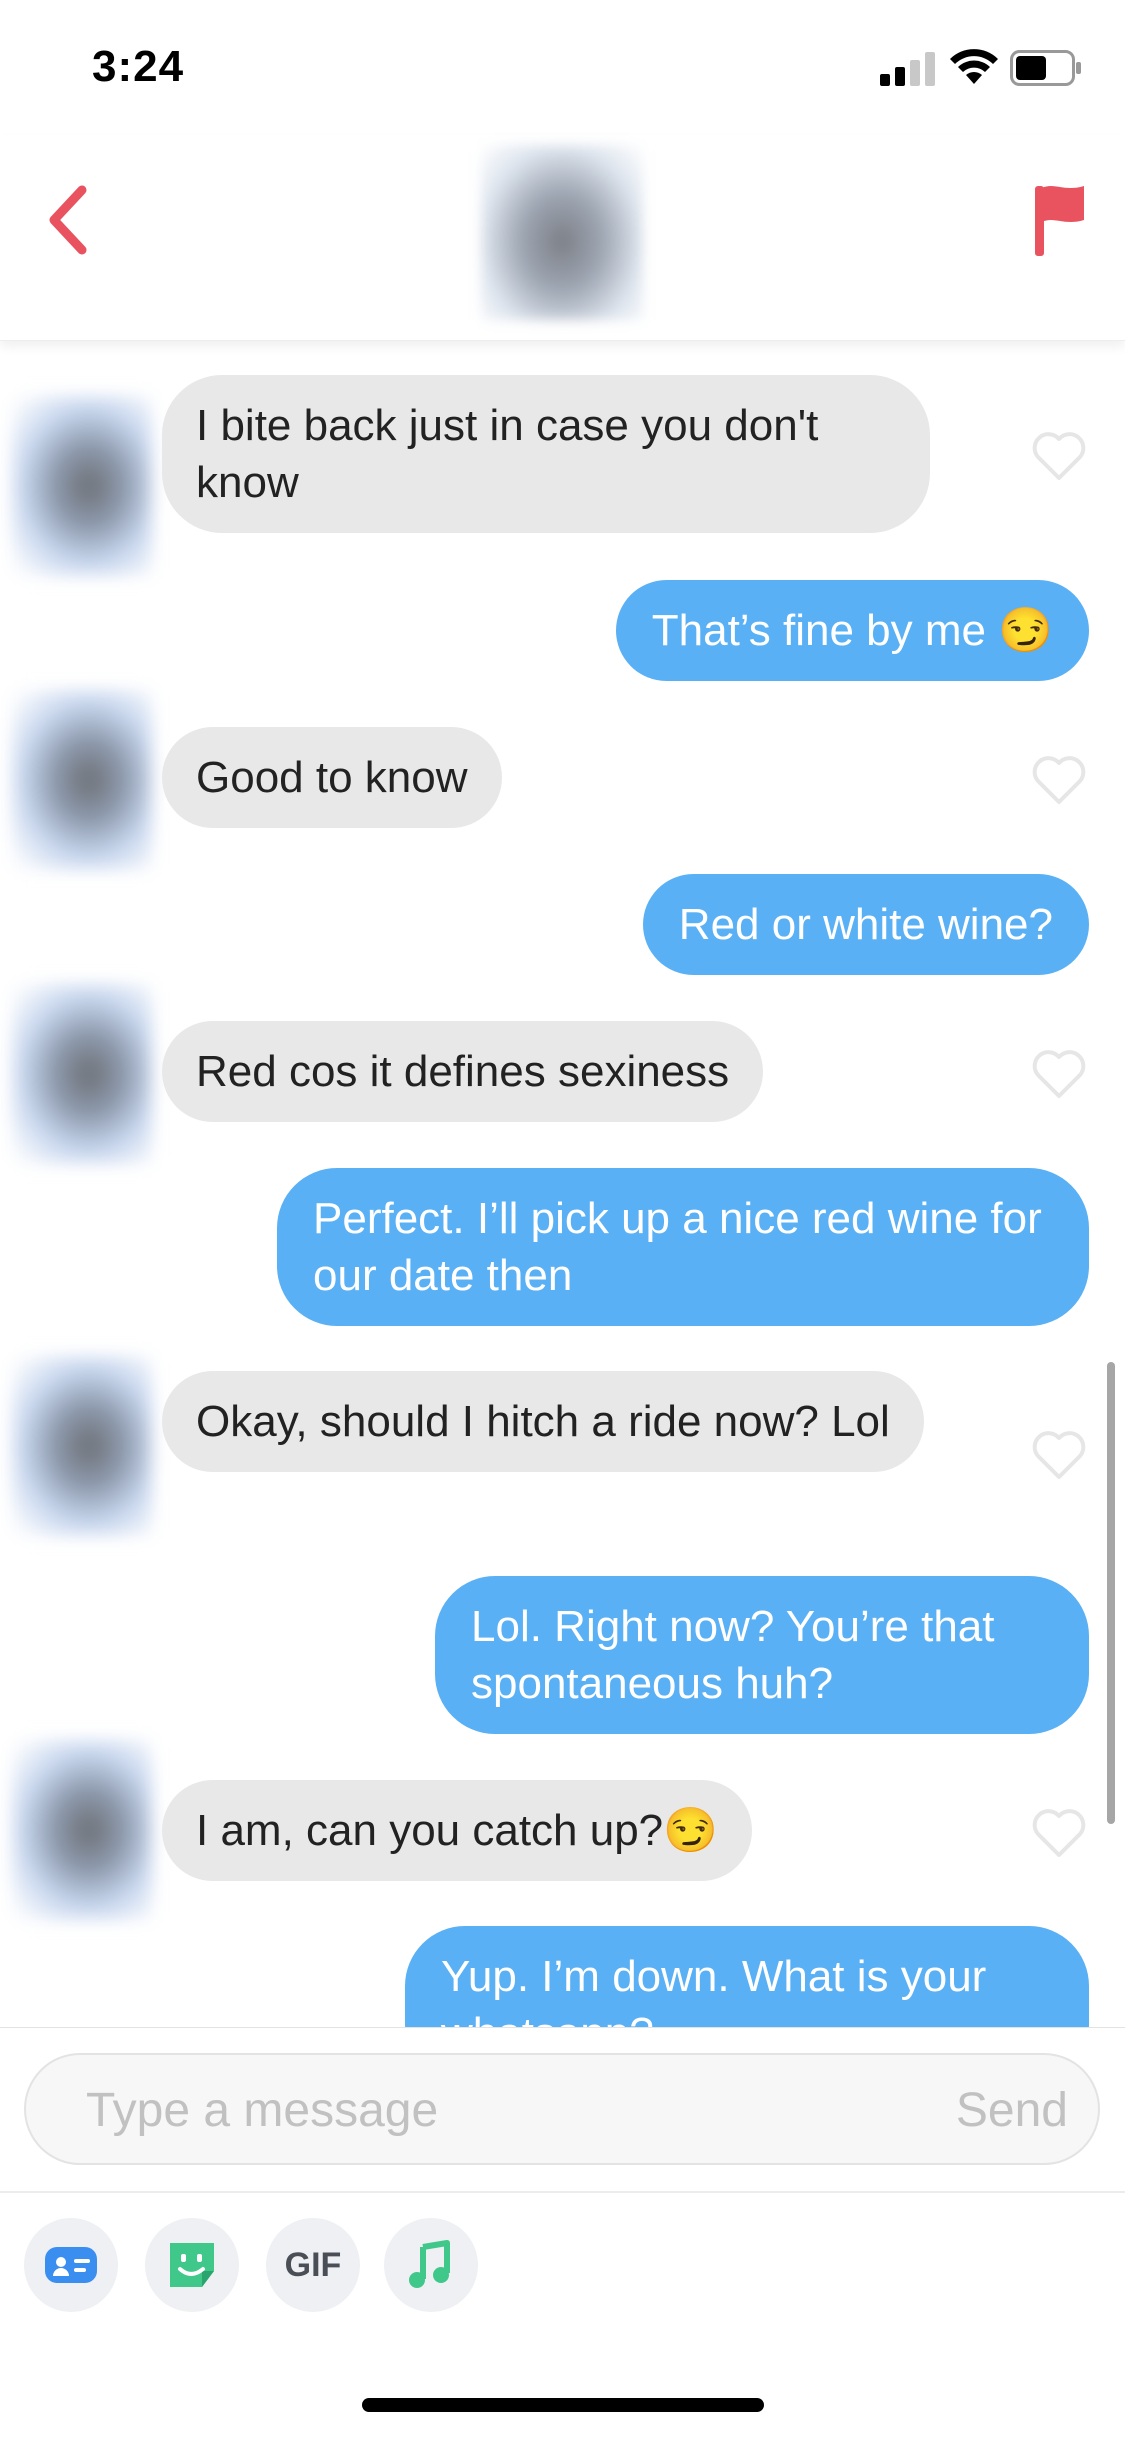 This screenshot has height=2437, width=1125. Describe the element at coordinates (562, 67) in the screenshot. I see `status-bar: 3:24` at that location.